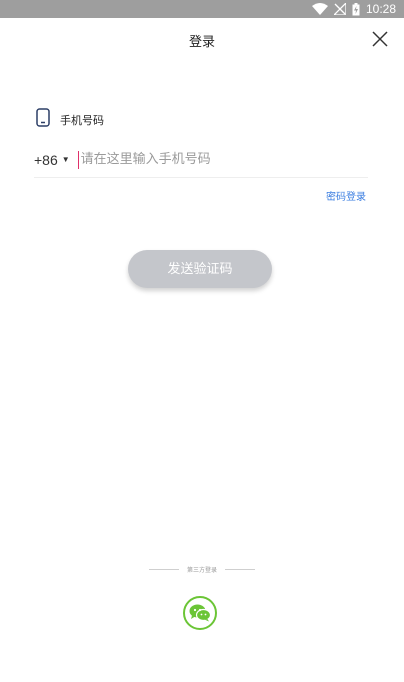 This screenshot has height=682, width=404. What do you see at coordinates (200, 269) in the screenshot?
I see `send-code-button: 发送验证码` at bounding box center [200, 269].